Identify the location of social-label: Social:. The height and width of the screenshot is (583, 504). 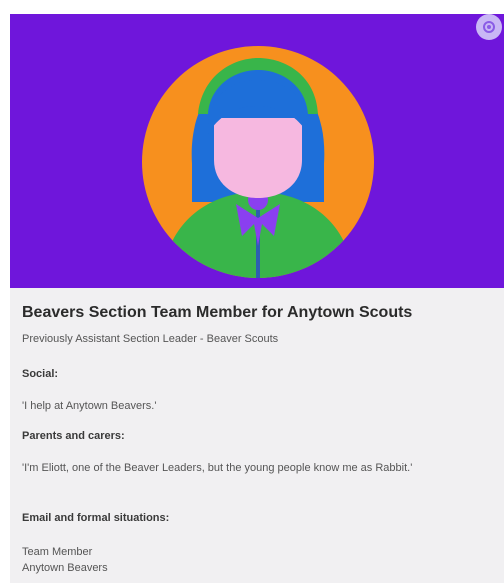
(40, 374).